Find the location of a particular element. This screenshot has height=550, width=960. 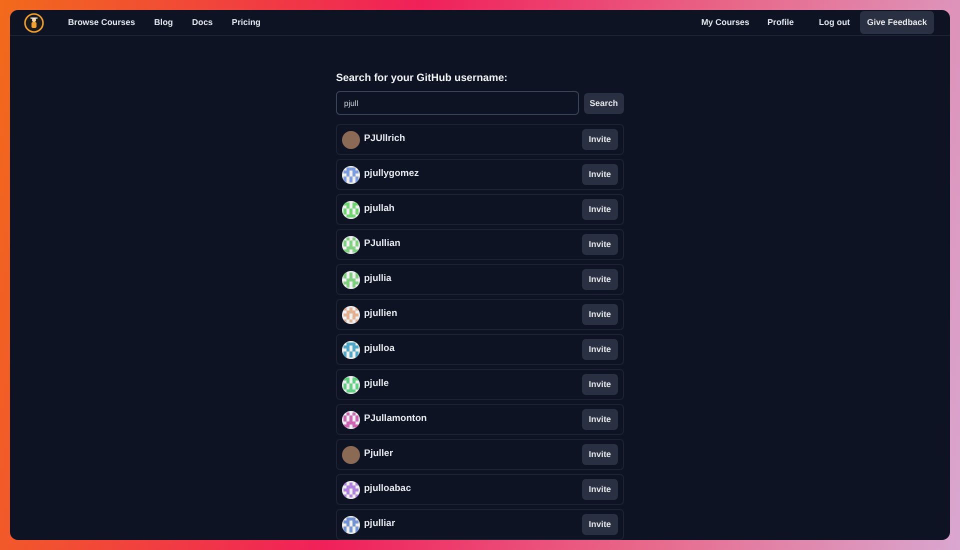

search-heading: Search for your GitHub username: is located at coordinates (422, 78).